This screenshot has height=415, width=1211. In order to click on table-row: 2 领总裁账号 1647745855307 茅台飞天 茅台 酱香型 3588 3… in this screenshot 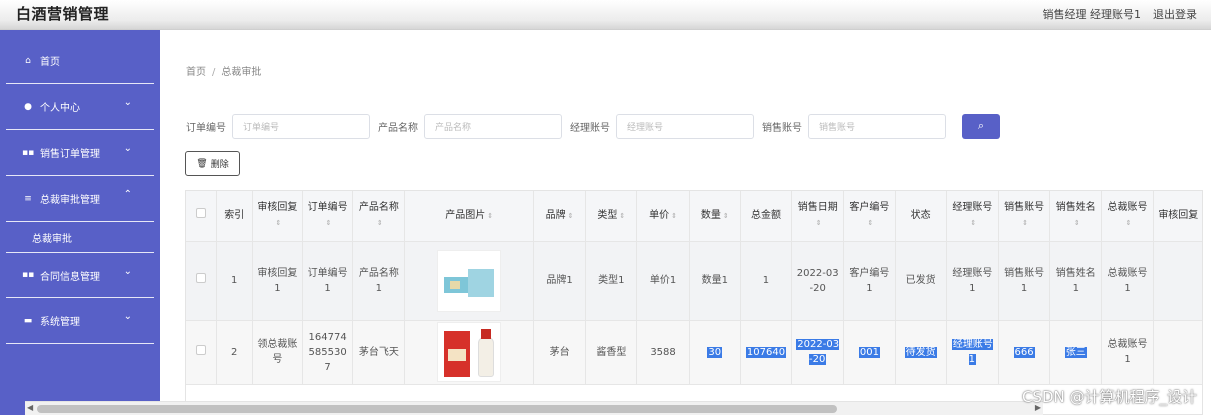, I will do `click(694, 352)`.